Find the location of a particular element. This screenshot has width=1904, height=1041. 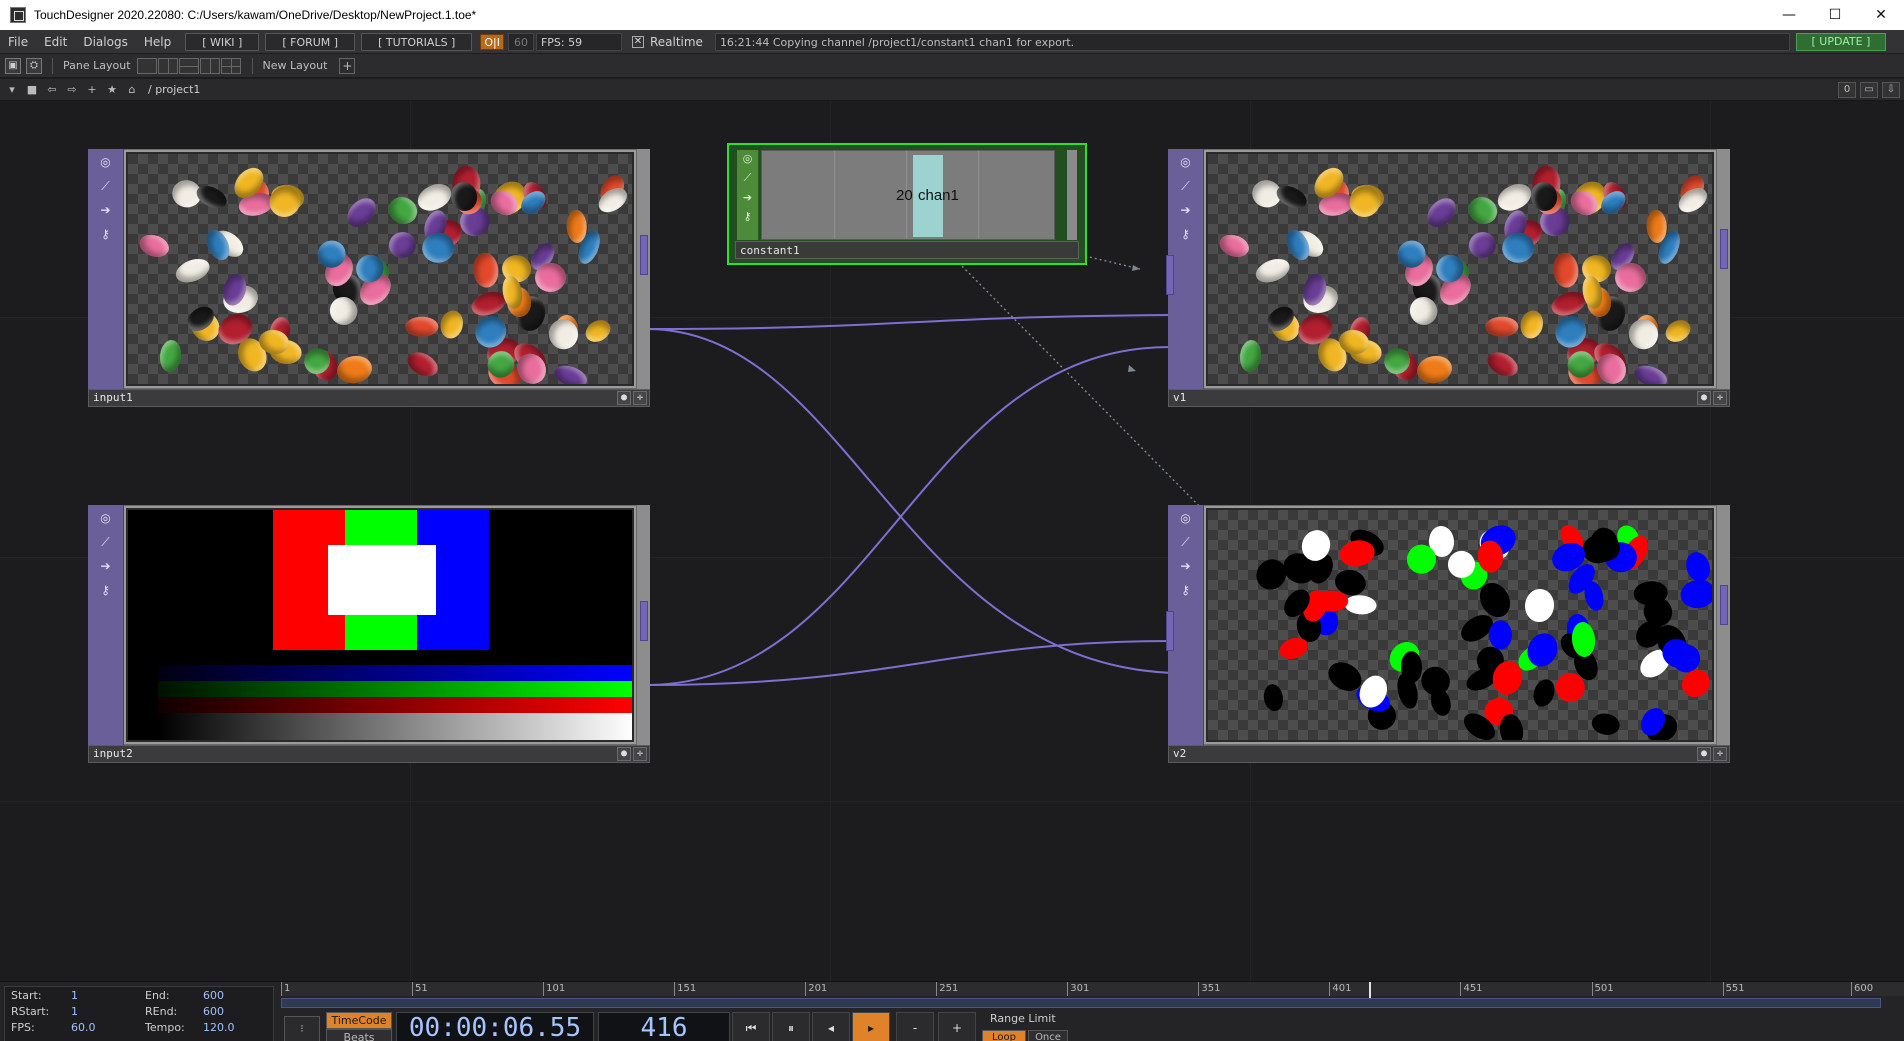

close-button: ✕ is located at coordinates (1881, 15).